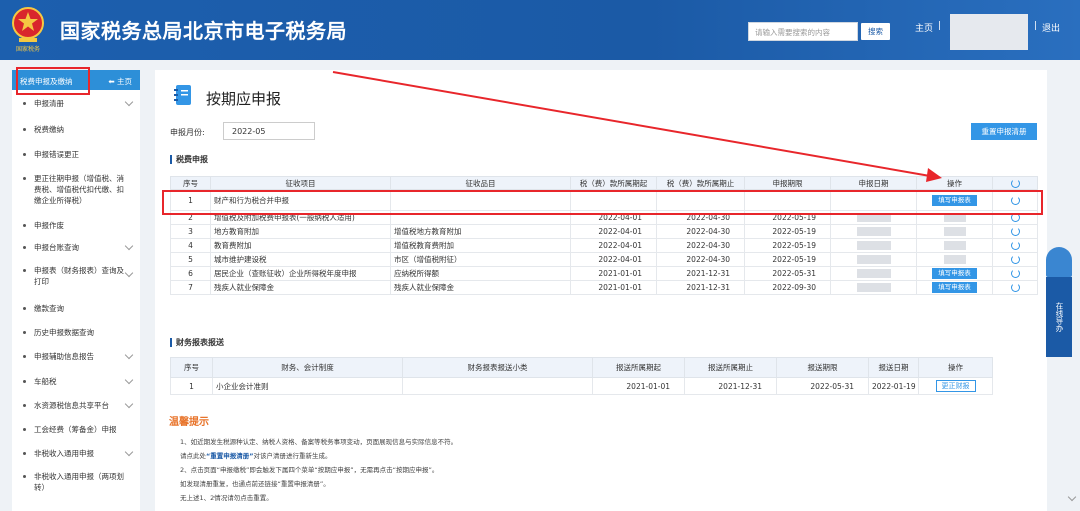 This screenshot has width=1080, height=511. Describe the element at coordinates (875, 31) in the screenshot. I see `search-button: 搜索` at that location.